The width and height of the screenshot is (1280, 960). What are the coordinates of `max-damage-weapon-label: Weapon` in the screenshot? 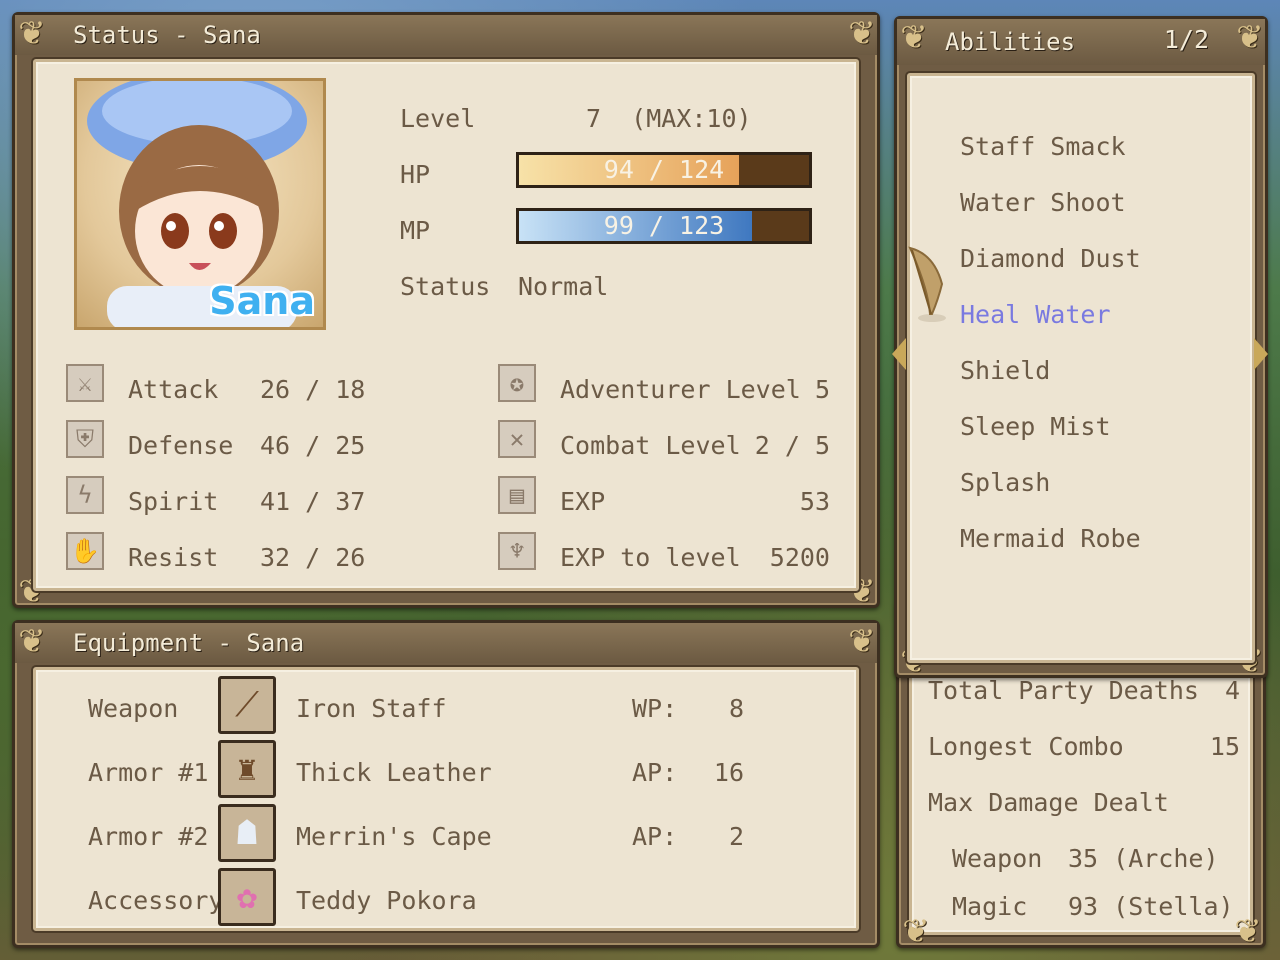 It's located at (997, 858).